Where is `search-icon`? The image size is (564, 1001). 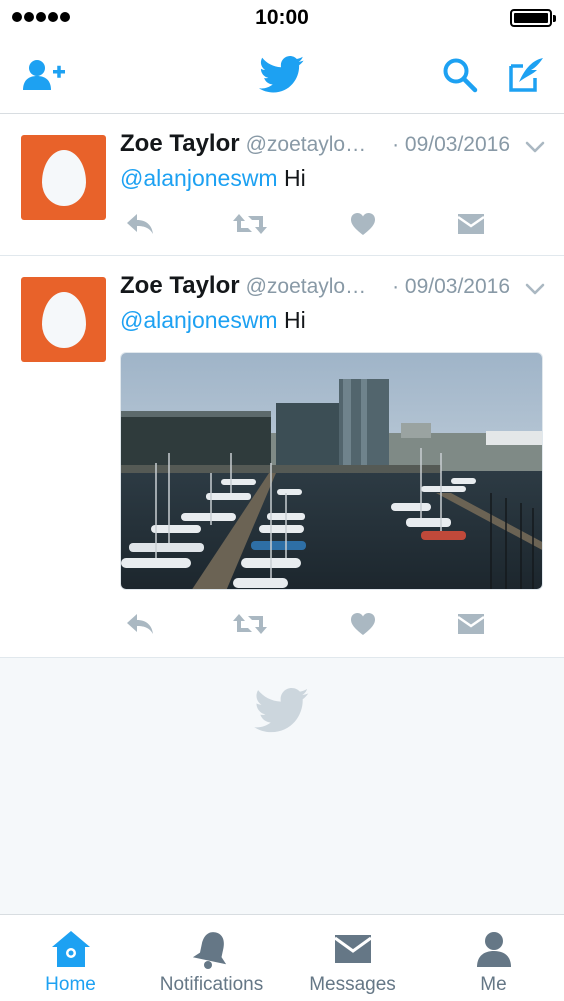 search-icon is located at coordinates (460, 75).